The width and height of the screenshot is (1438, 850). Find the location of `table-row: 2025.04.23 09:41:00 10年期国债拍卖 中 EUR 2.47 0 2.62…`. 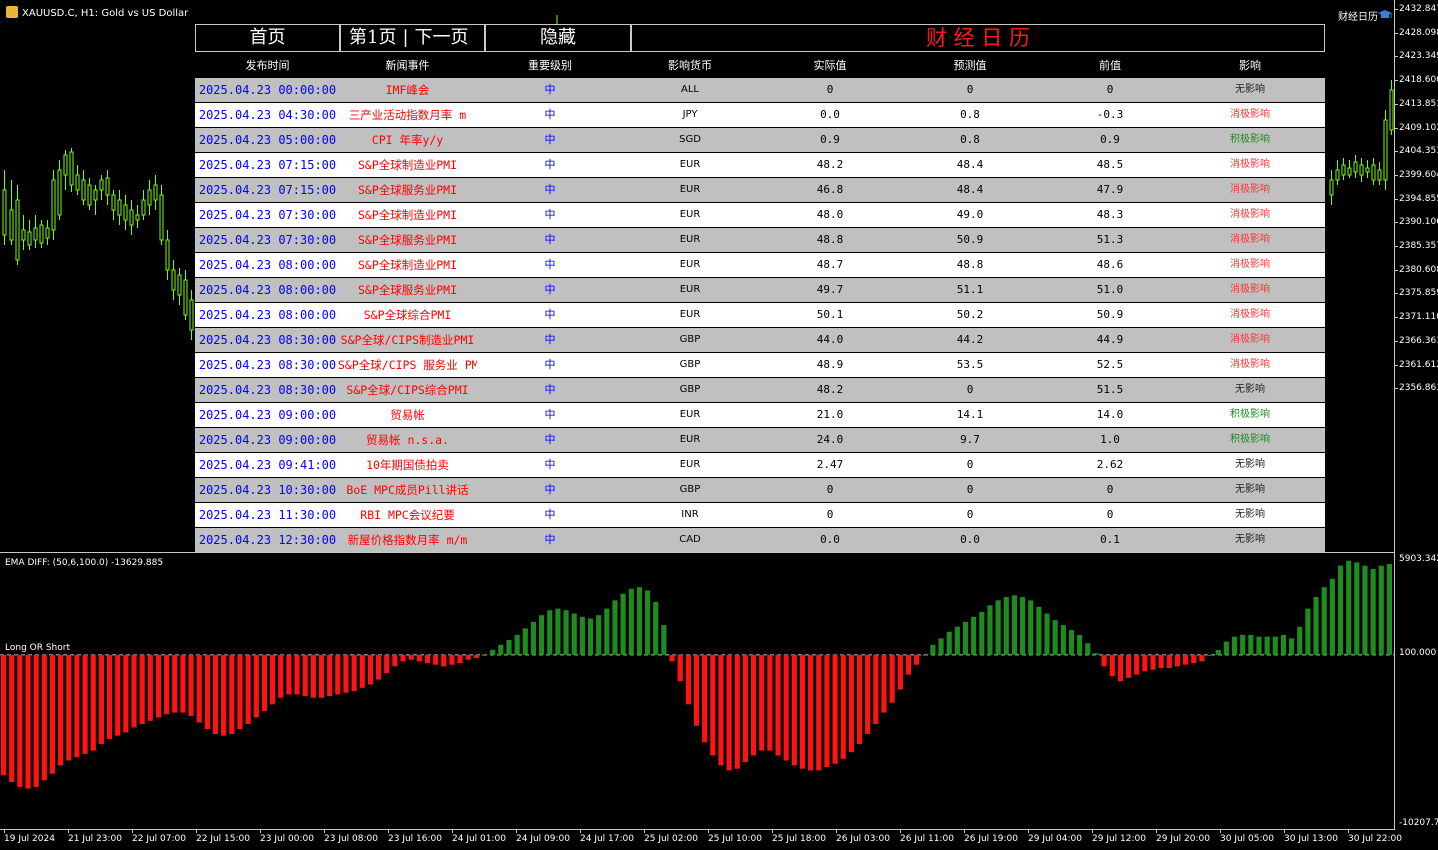

table-row: 2025.04.23 09:41:00 10年期国债拍卖 中 EUR 2.47 0 2.62… is located at coordinates (760, 465).